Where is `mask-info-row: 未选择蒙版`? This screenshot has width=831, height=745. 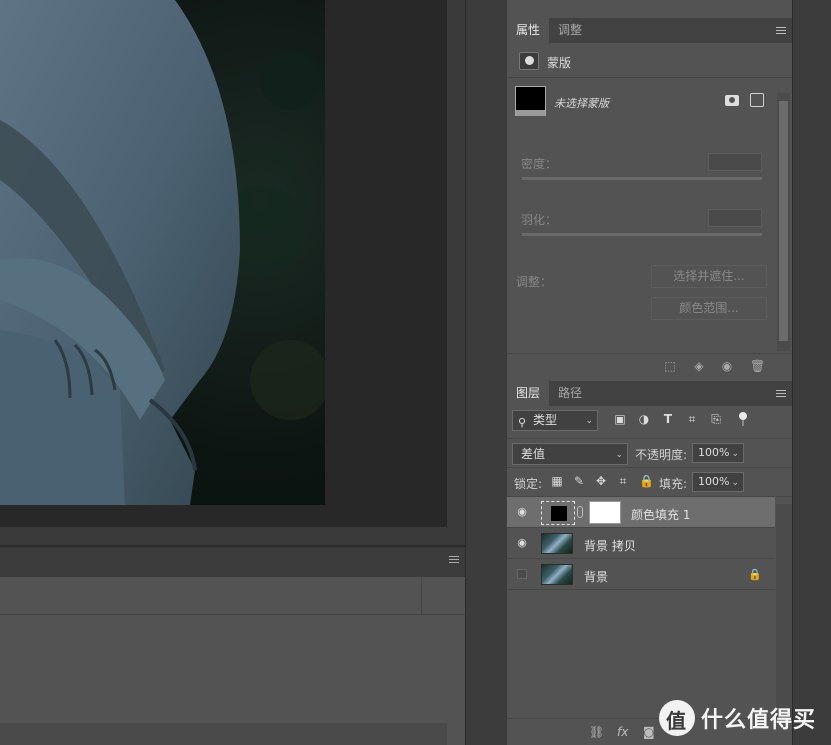
mask-info-row: 未选择蒙版 is located at coordinates (649, 103).